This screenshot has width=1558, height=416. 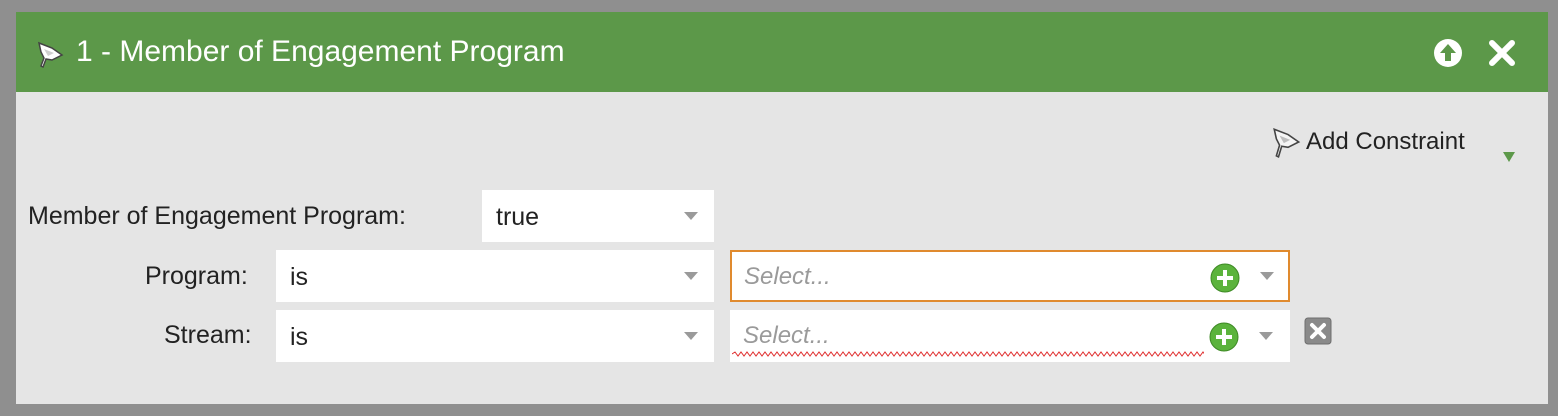 I want to click on arrow-up-circle-icon, so click(x=1448, y=53).